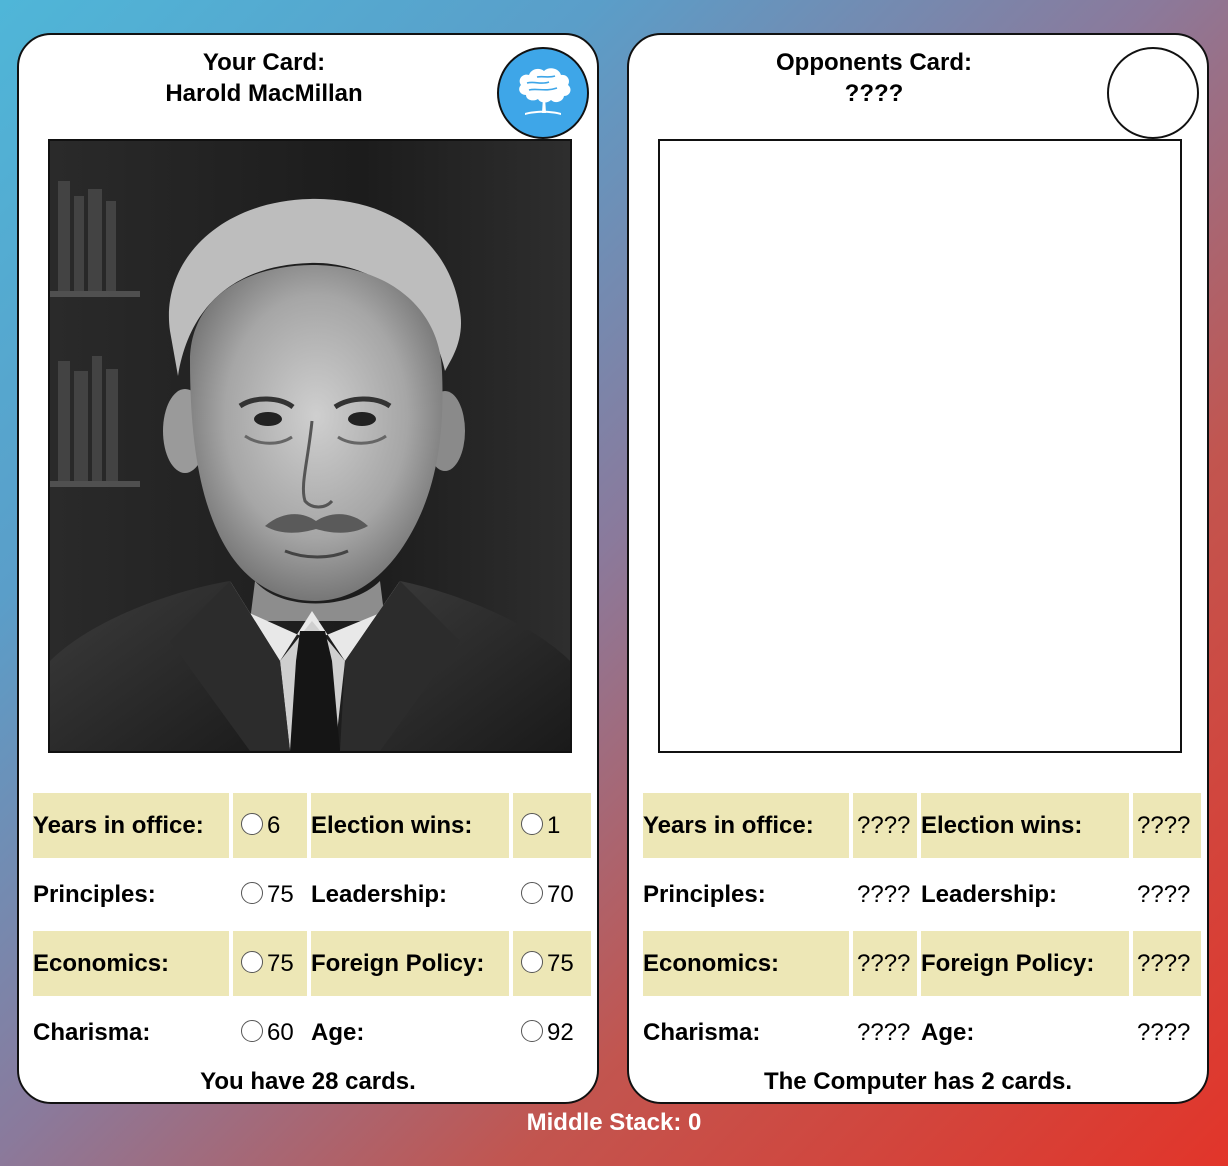 Image resolution: width=1228 pixels, height=1166 pixels. Describe the element at coordinates (280, 1032) in the screenshot. I see `stat-value: 60` at that location.